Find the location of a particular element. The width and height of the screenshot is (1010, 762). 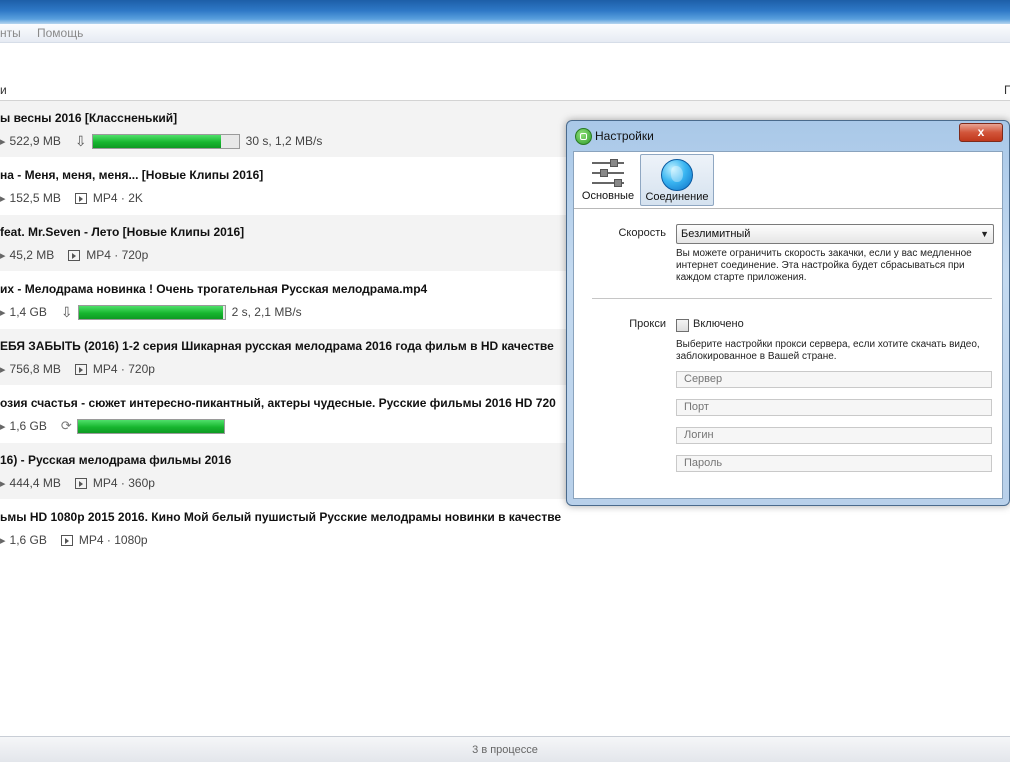

download-info: ▸ 152,5 MB MP4 · 2K is located at coordinates (71, 198).